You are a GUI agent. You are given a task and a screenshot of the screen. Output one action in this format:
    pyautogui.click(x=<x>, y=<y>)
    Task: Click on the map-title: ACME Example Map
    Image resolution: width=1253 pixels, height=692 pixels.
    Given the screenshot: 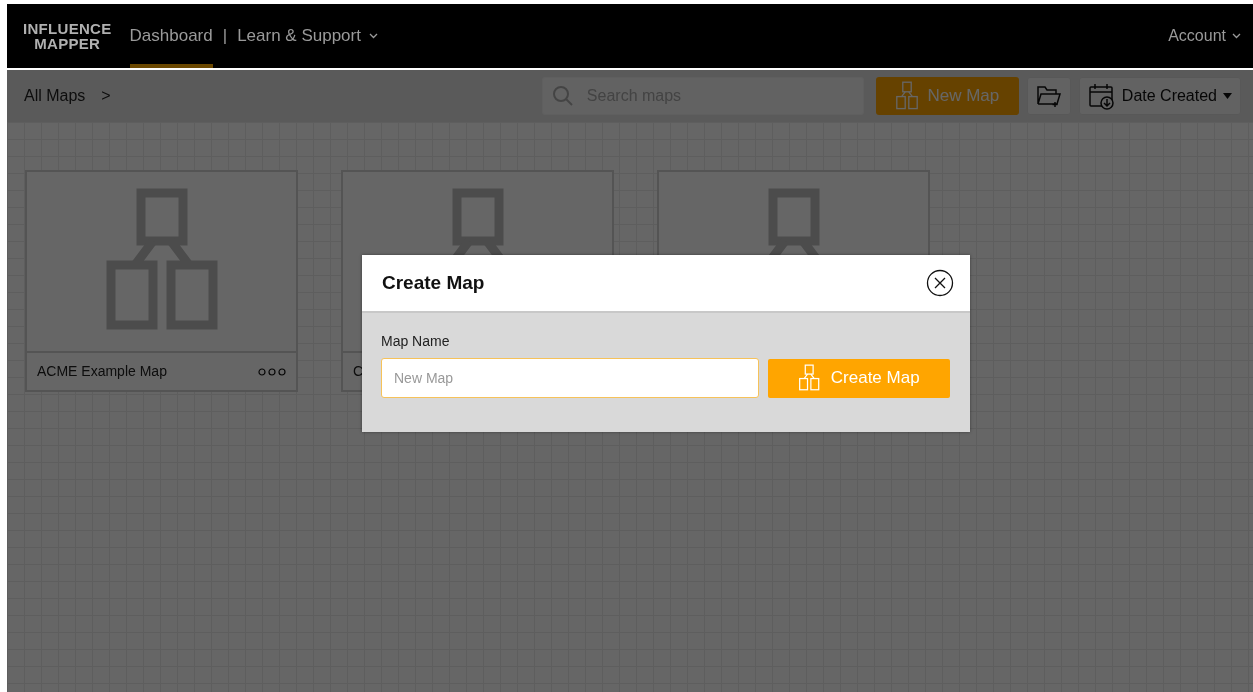 What is the action you would take?
    pyautogui.click(x=102, y=371)
    